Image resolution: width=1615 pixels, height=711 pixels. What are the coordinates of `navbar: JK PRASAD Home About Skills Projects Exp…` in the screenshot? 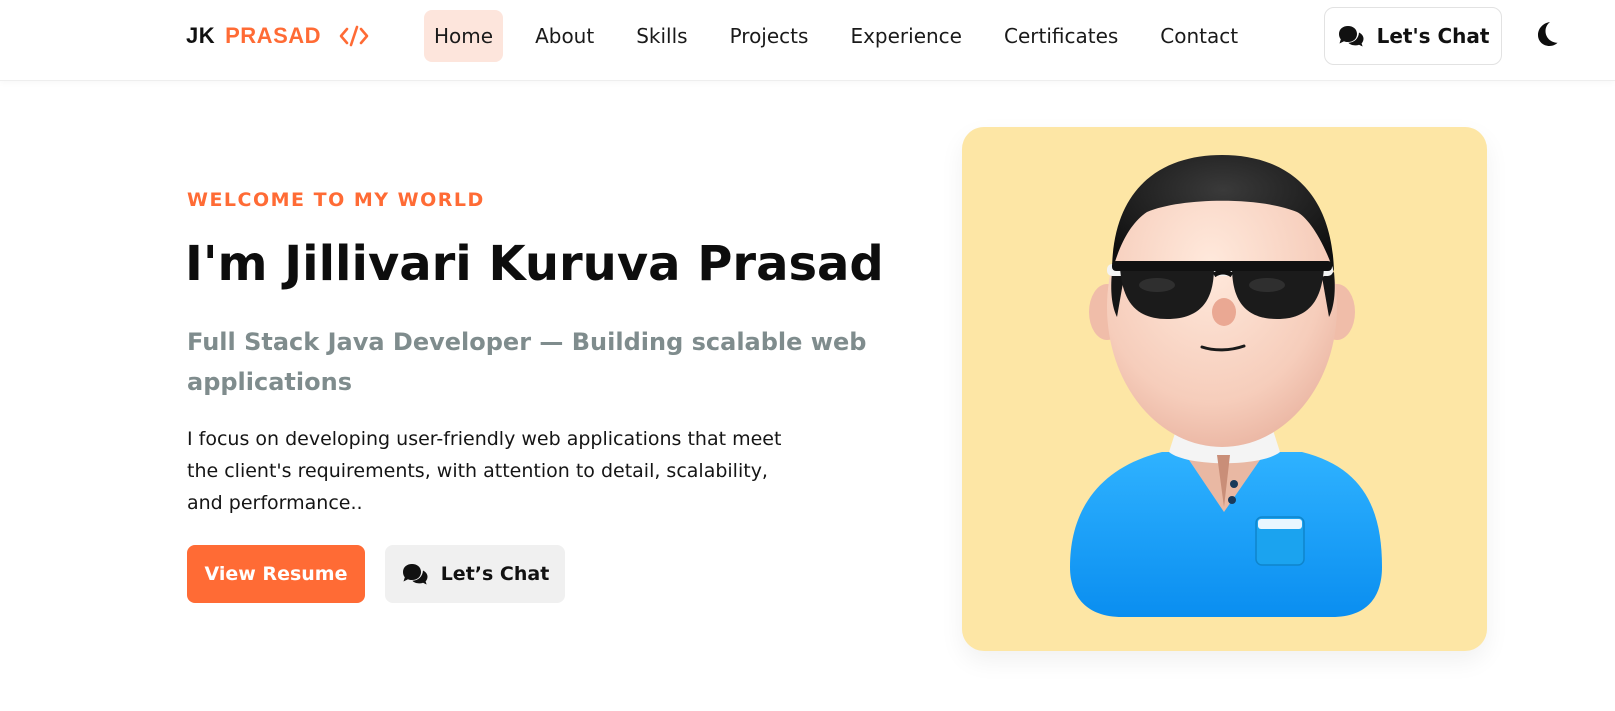 It's located at (807, 40).